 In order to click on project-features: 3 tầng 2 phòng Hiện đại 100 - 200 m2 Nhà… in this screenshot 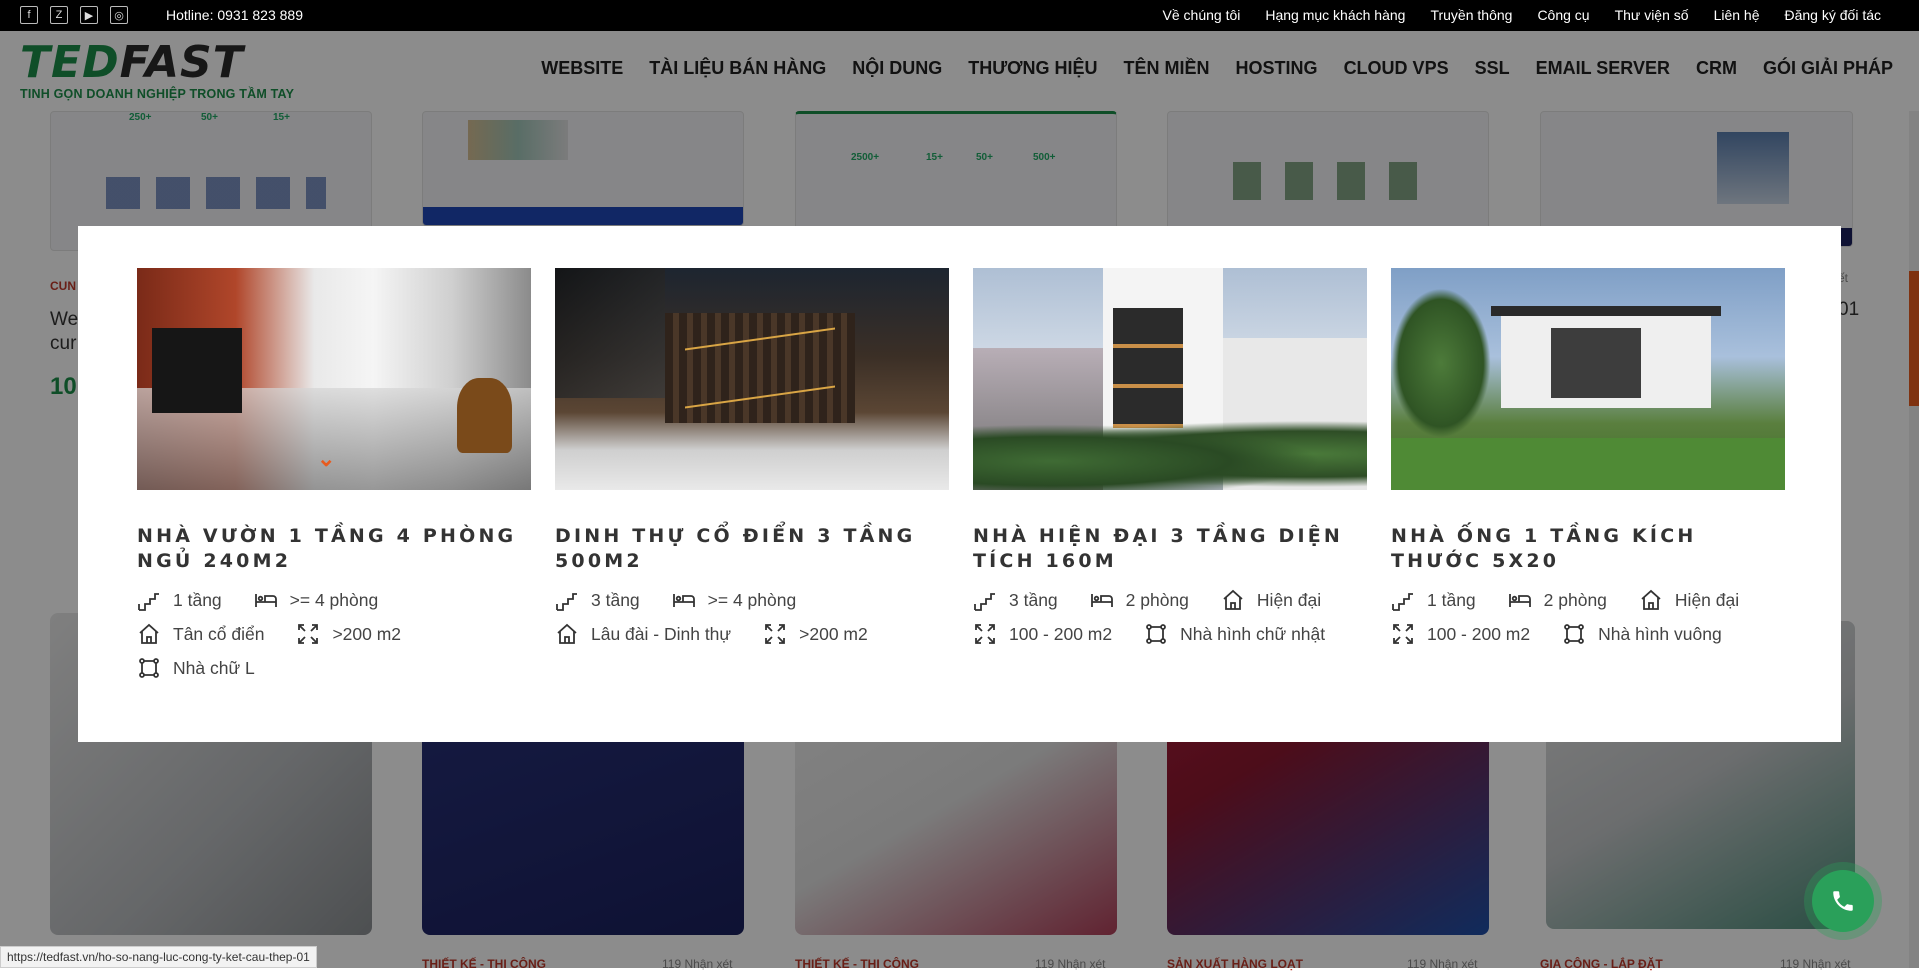, I will do `click(1170, 617)`.